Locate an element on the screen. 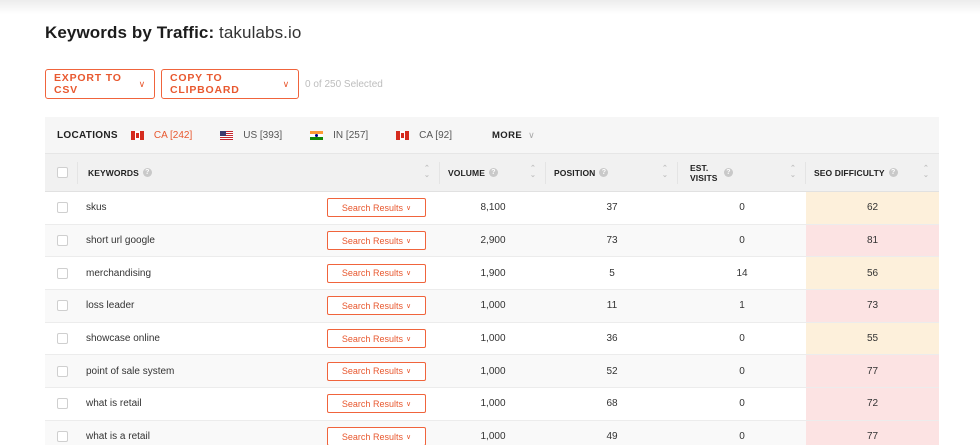 The width and height of the screenshot is (980, 445). position-cell: 5 is located at coordinates (612, 273).